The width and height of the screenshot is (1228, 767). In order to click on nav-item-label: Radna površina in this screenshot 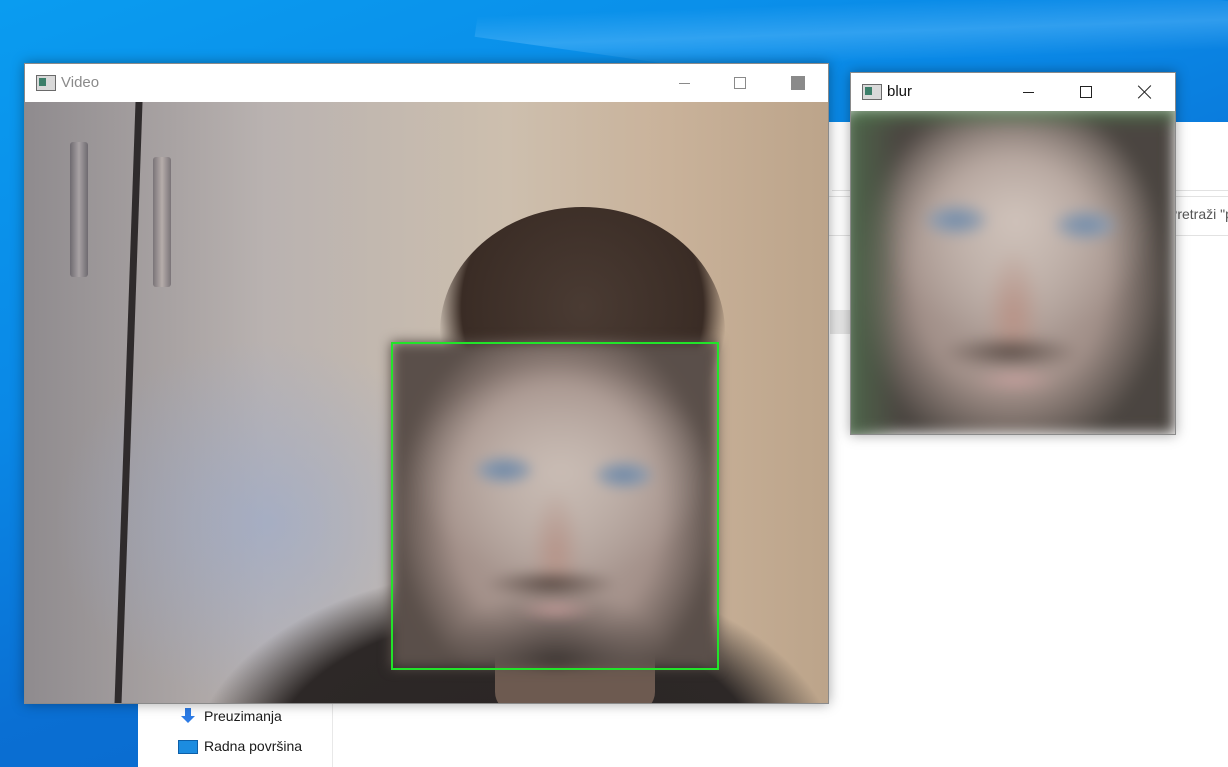, I will do `click(253, 746)`.